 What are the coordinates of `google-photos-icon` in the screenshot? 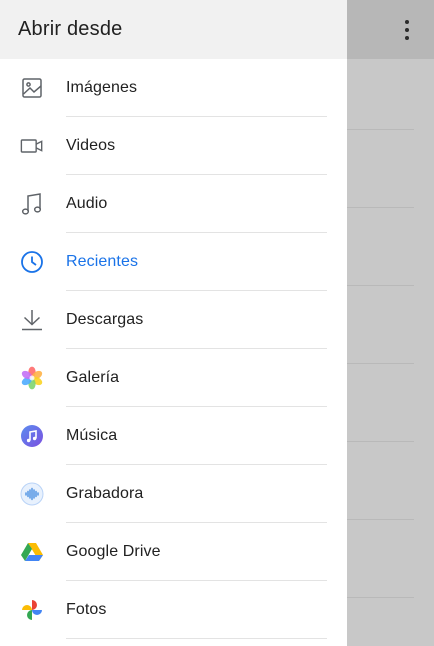 It's located at (32, 610).